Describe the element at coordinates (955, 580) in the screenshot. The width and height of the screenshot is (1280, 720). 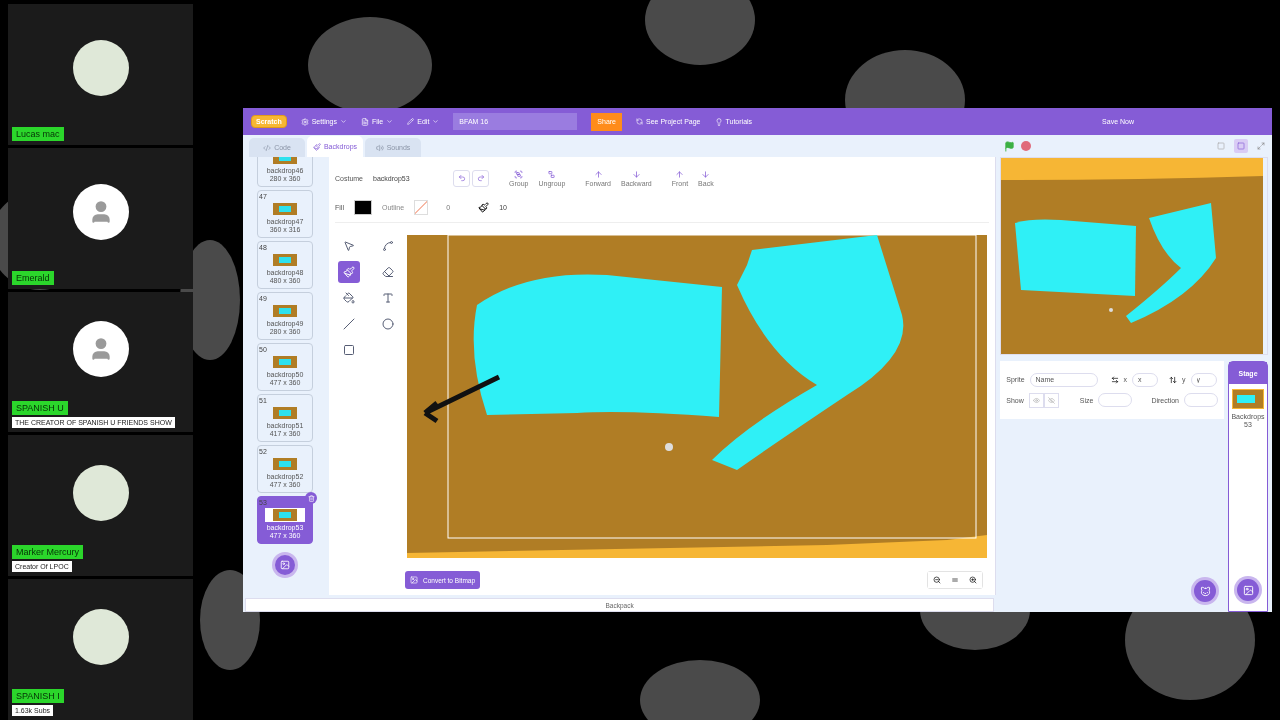
I see `equals-icon` at that location.